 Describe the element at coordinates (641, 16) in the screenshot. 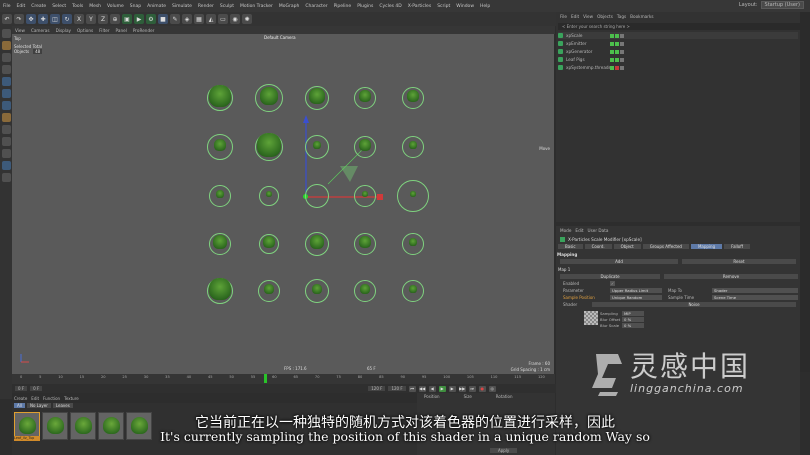

I see `object-manager-menu-item: Bookmarks` at that location.